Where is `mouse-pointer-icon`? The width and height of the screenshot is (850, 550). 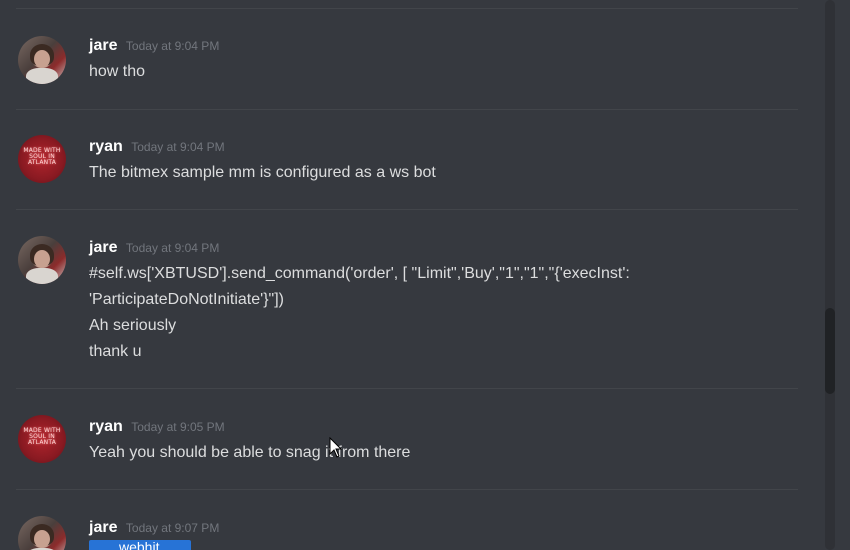
mouse-pointer-icon is located at coordinates (336, 447).